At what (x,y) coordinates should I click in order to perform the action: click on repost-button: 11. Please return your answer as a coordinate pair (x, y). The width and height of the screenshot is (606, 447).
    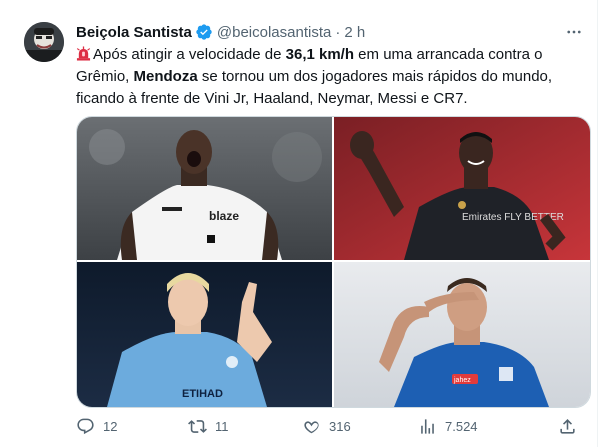
    Looking at the image, I should click on (245, 426).